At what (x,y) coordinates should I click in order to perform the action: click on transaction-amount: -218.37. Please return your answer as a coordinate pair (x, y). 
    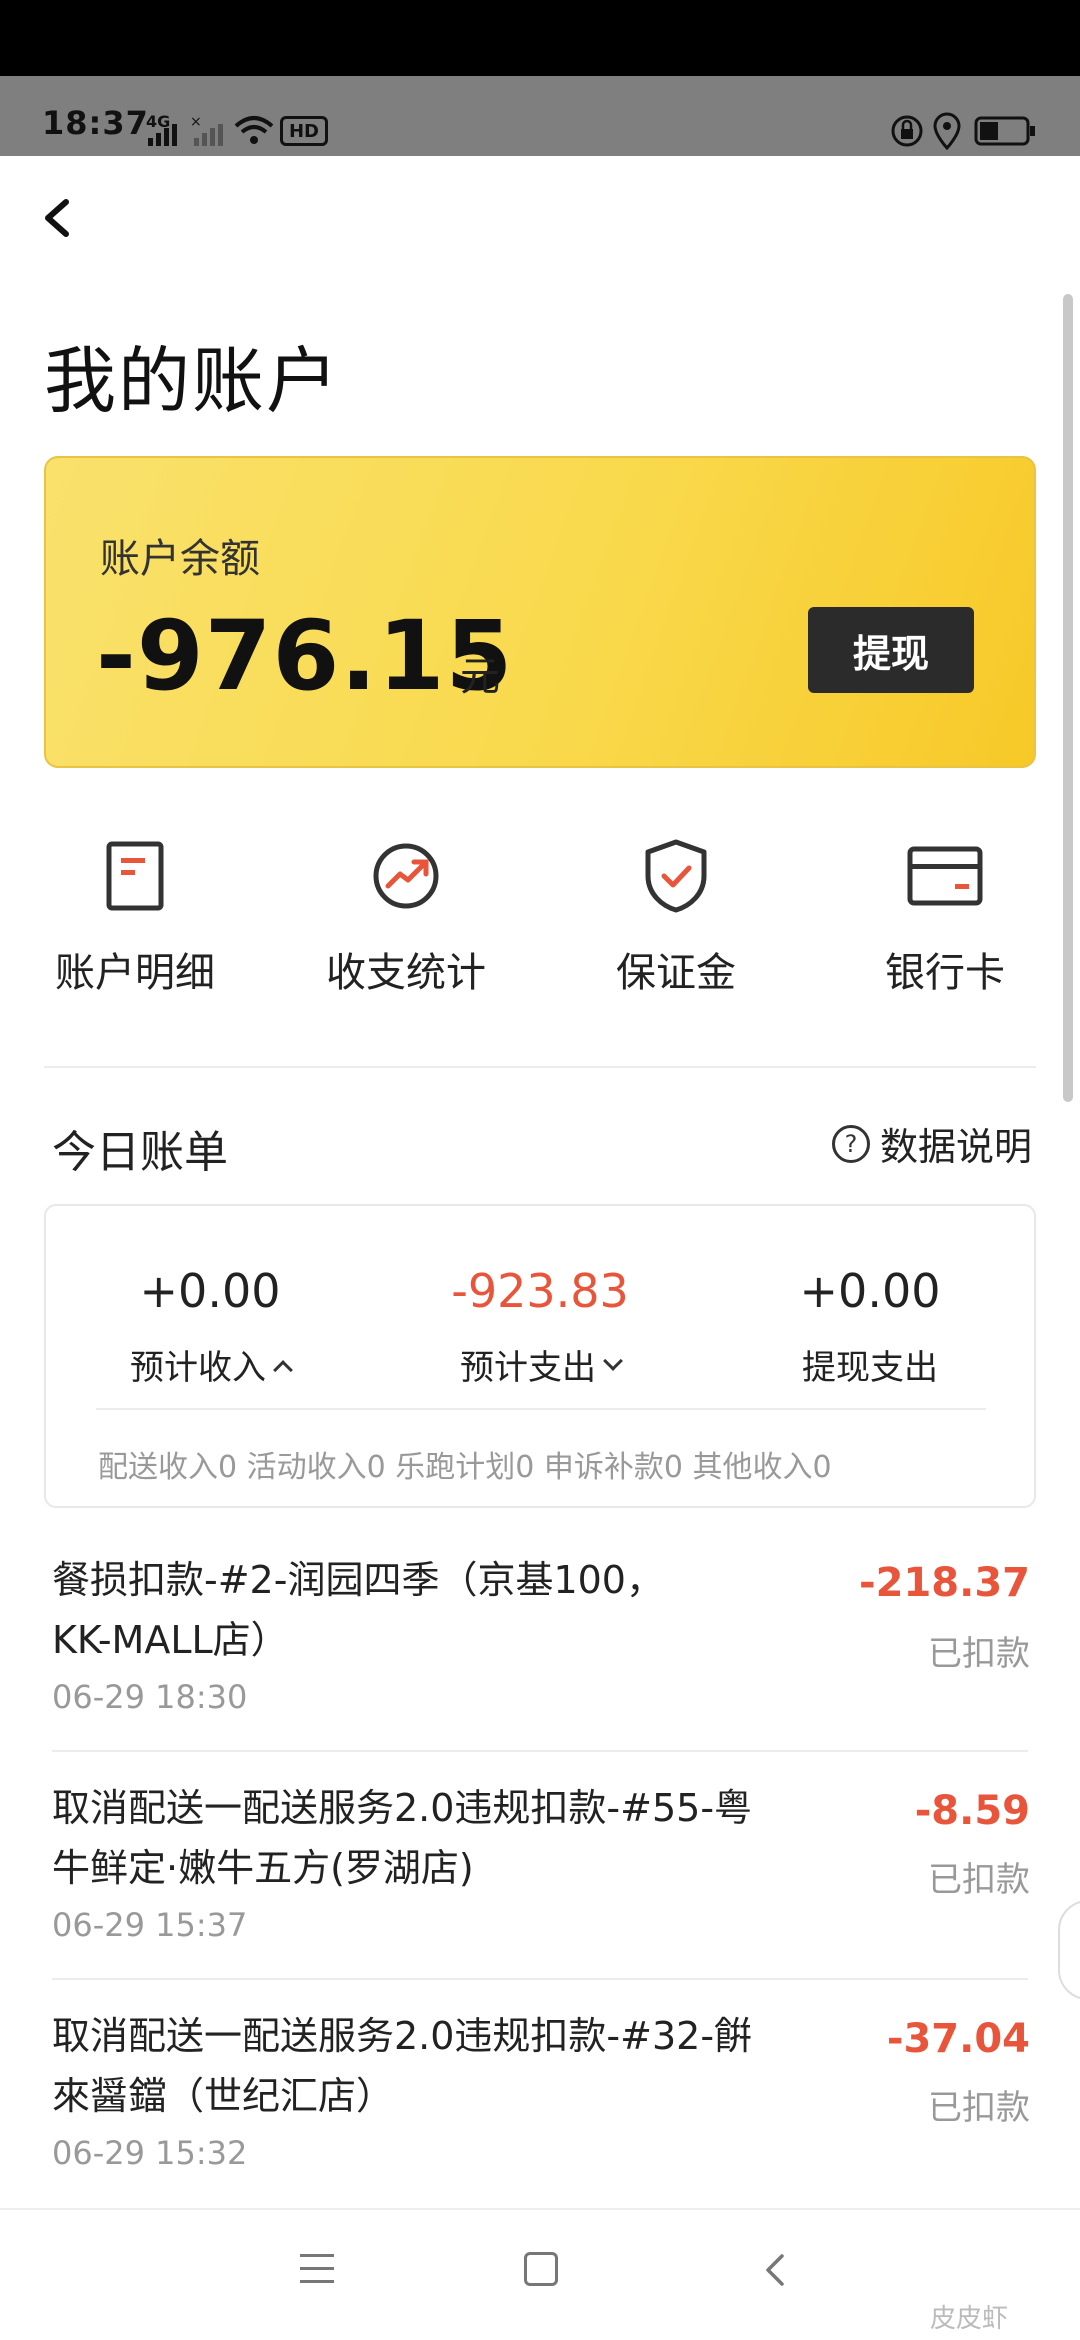
    Looking at the image, I should click on (944, 1583).